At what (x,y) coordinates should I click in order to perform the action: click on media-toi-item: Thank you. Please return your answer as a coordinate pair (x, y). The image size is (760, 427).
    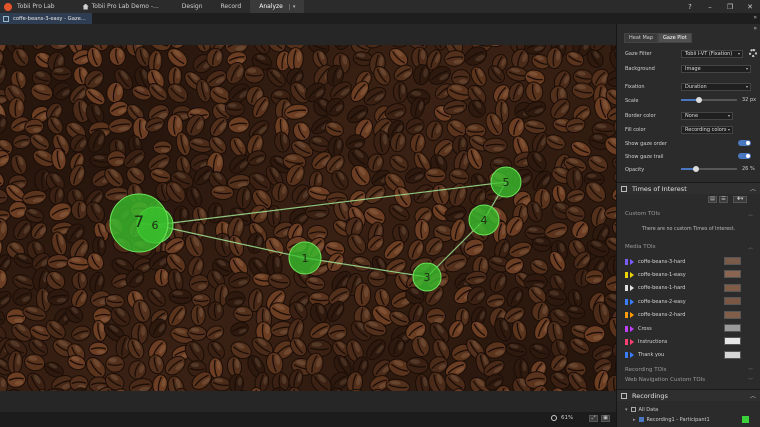
    Looking at the image, I should click on (689, 355).